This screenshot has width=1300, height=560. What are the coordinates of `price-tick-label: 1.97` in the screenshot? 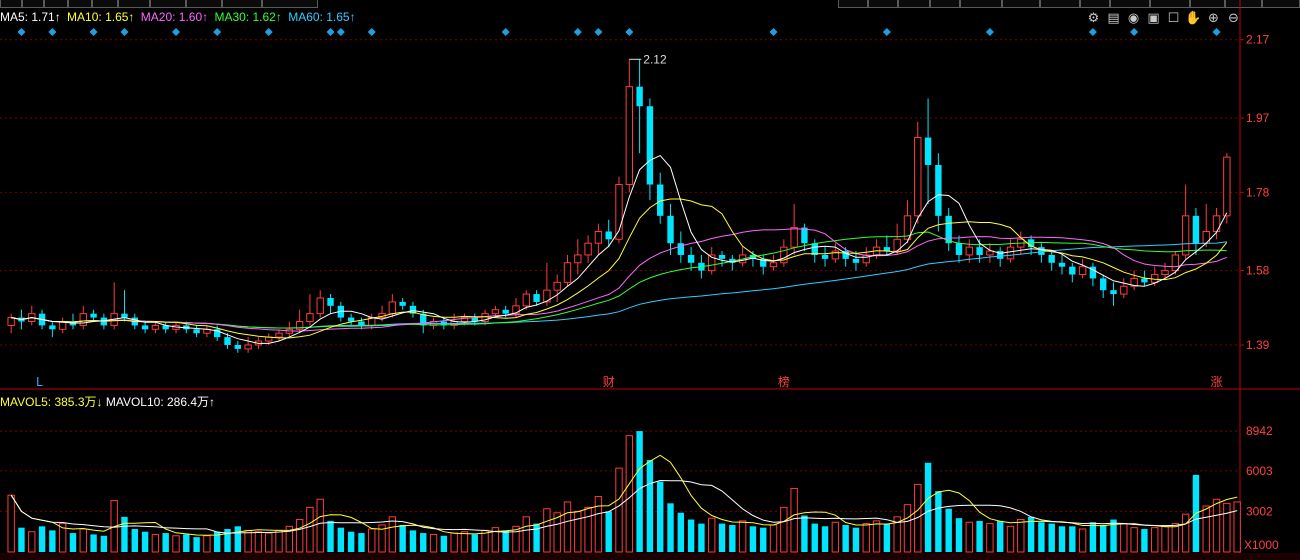 It's located at (1258, 118).